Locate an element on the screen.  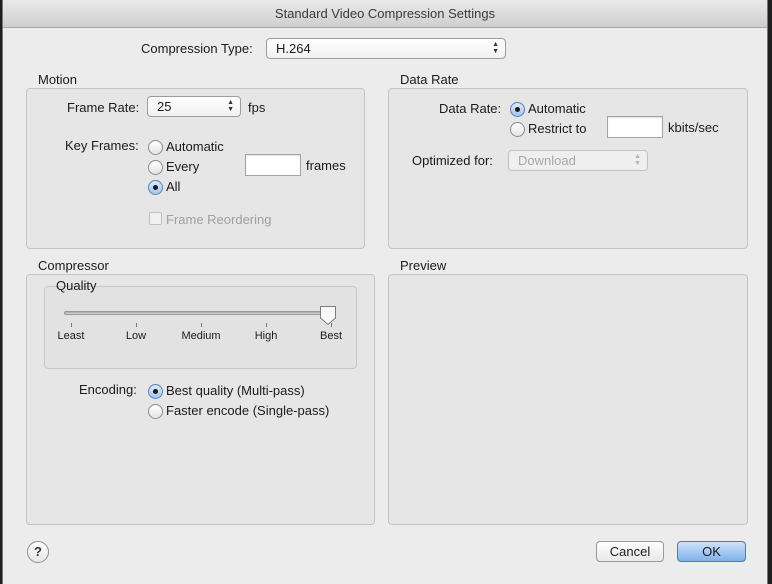
key-frames-every-field is located at coordinates (273, 165).